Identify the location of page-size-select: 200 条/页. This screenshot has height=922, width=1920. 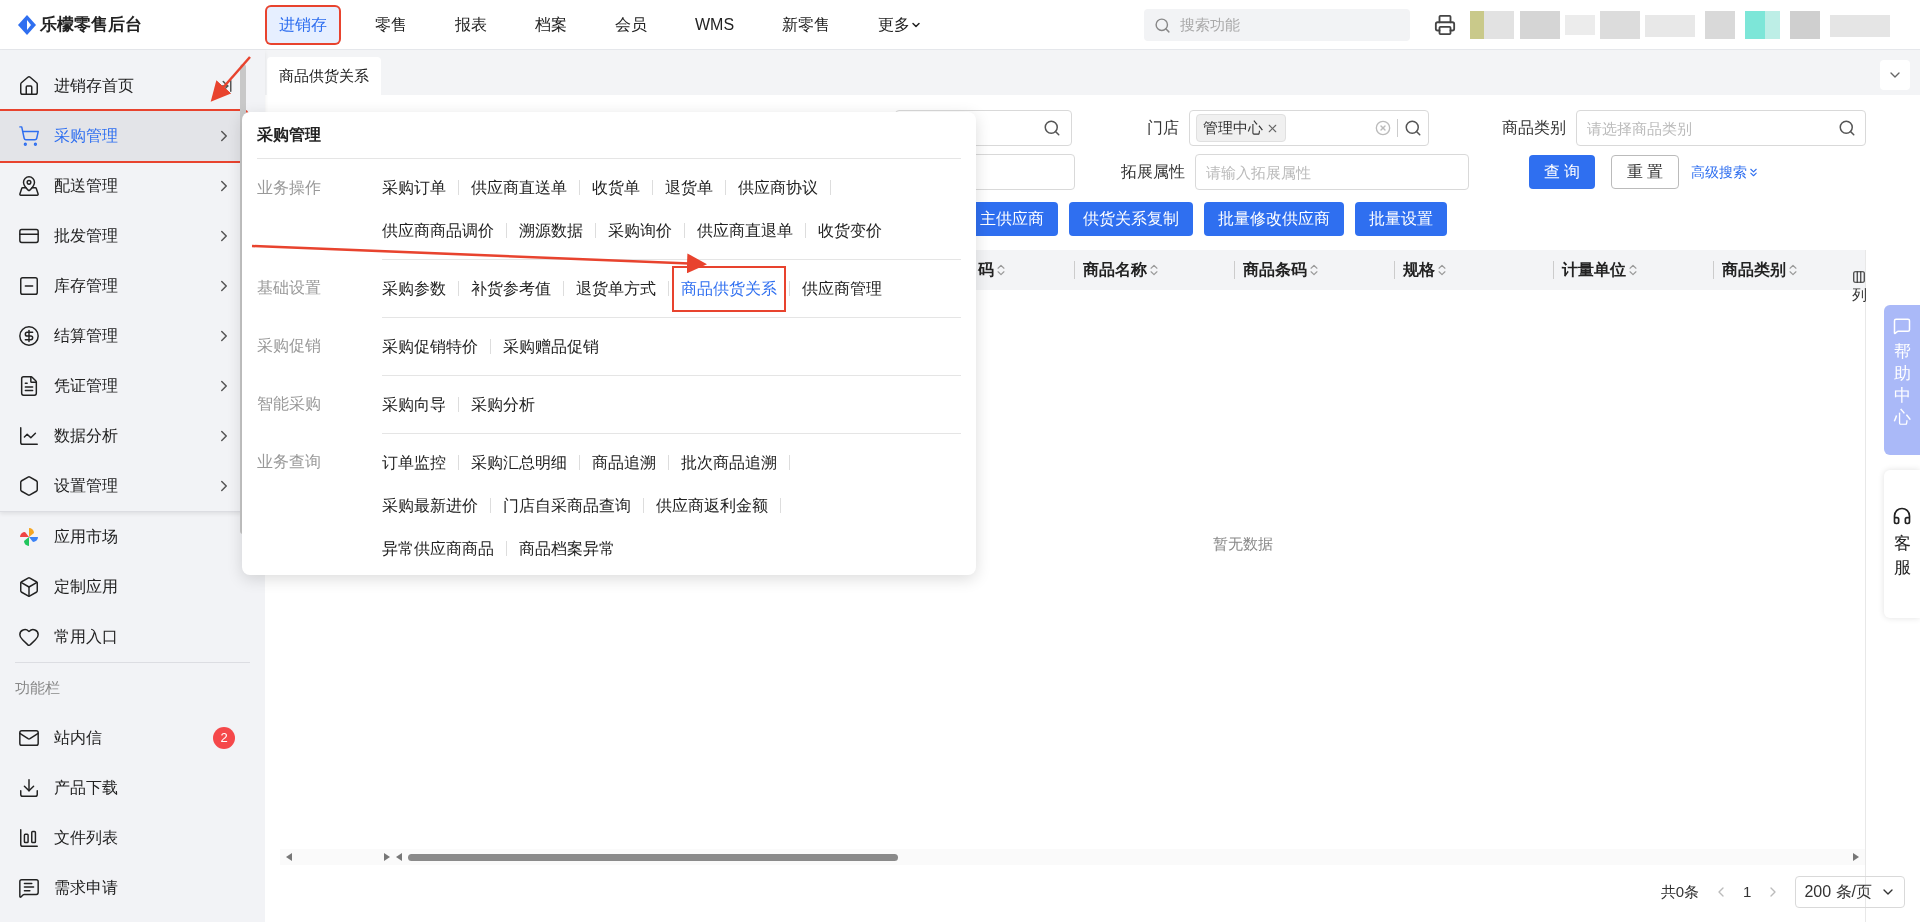
(1850, 892).